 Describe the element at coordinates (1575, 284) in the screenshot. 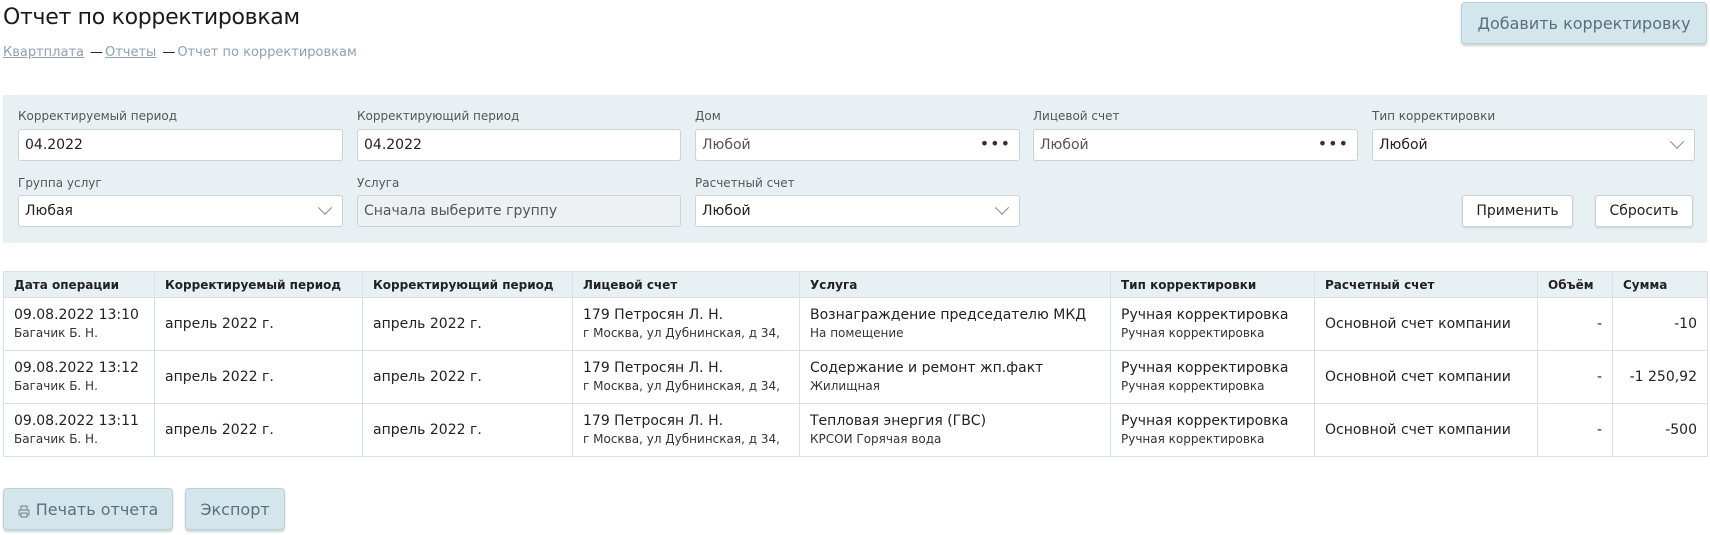

I see `col-header-volume: Объём` at that location.